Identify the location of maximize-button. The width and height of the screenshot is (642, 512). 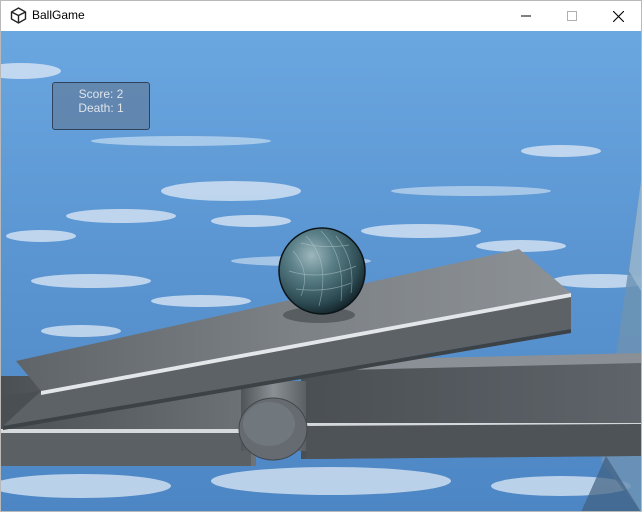
(572, 16).